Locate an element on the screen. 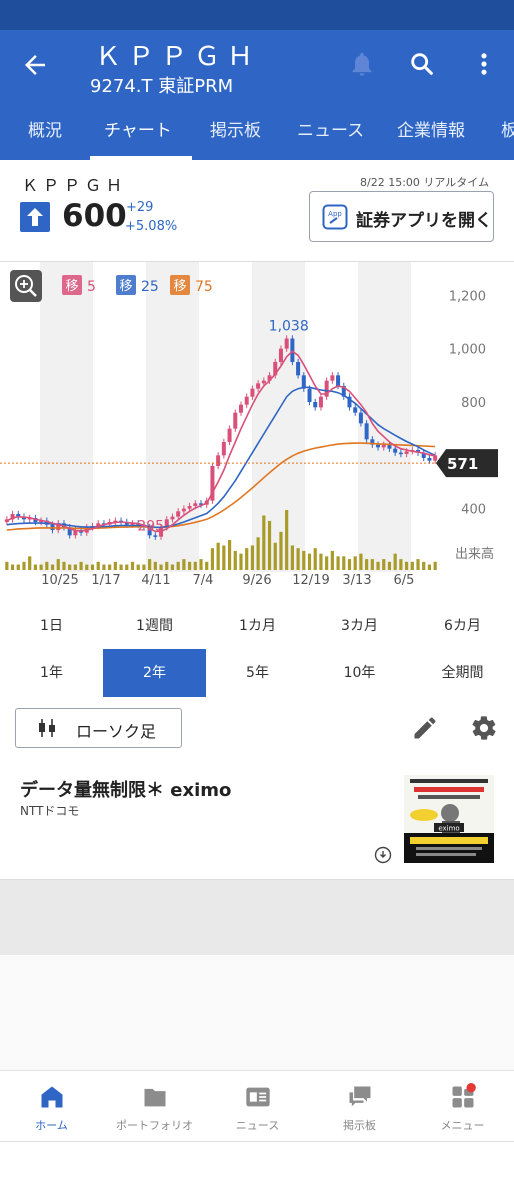 This screenshot has width=514, height=1200. period-1d: 1日 is located at coordinates (51, 626).